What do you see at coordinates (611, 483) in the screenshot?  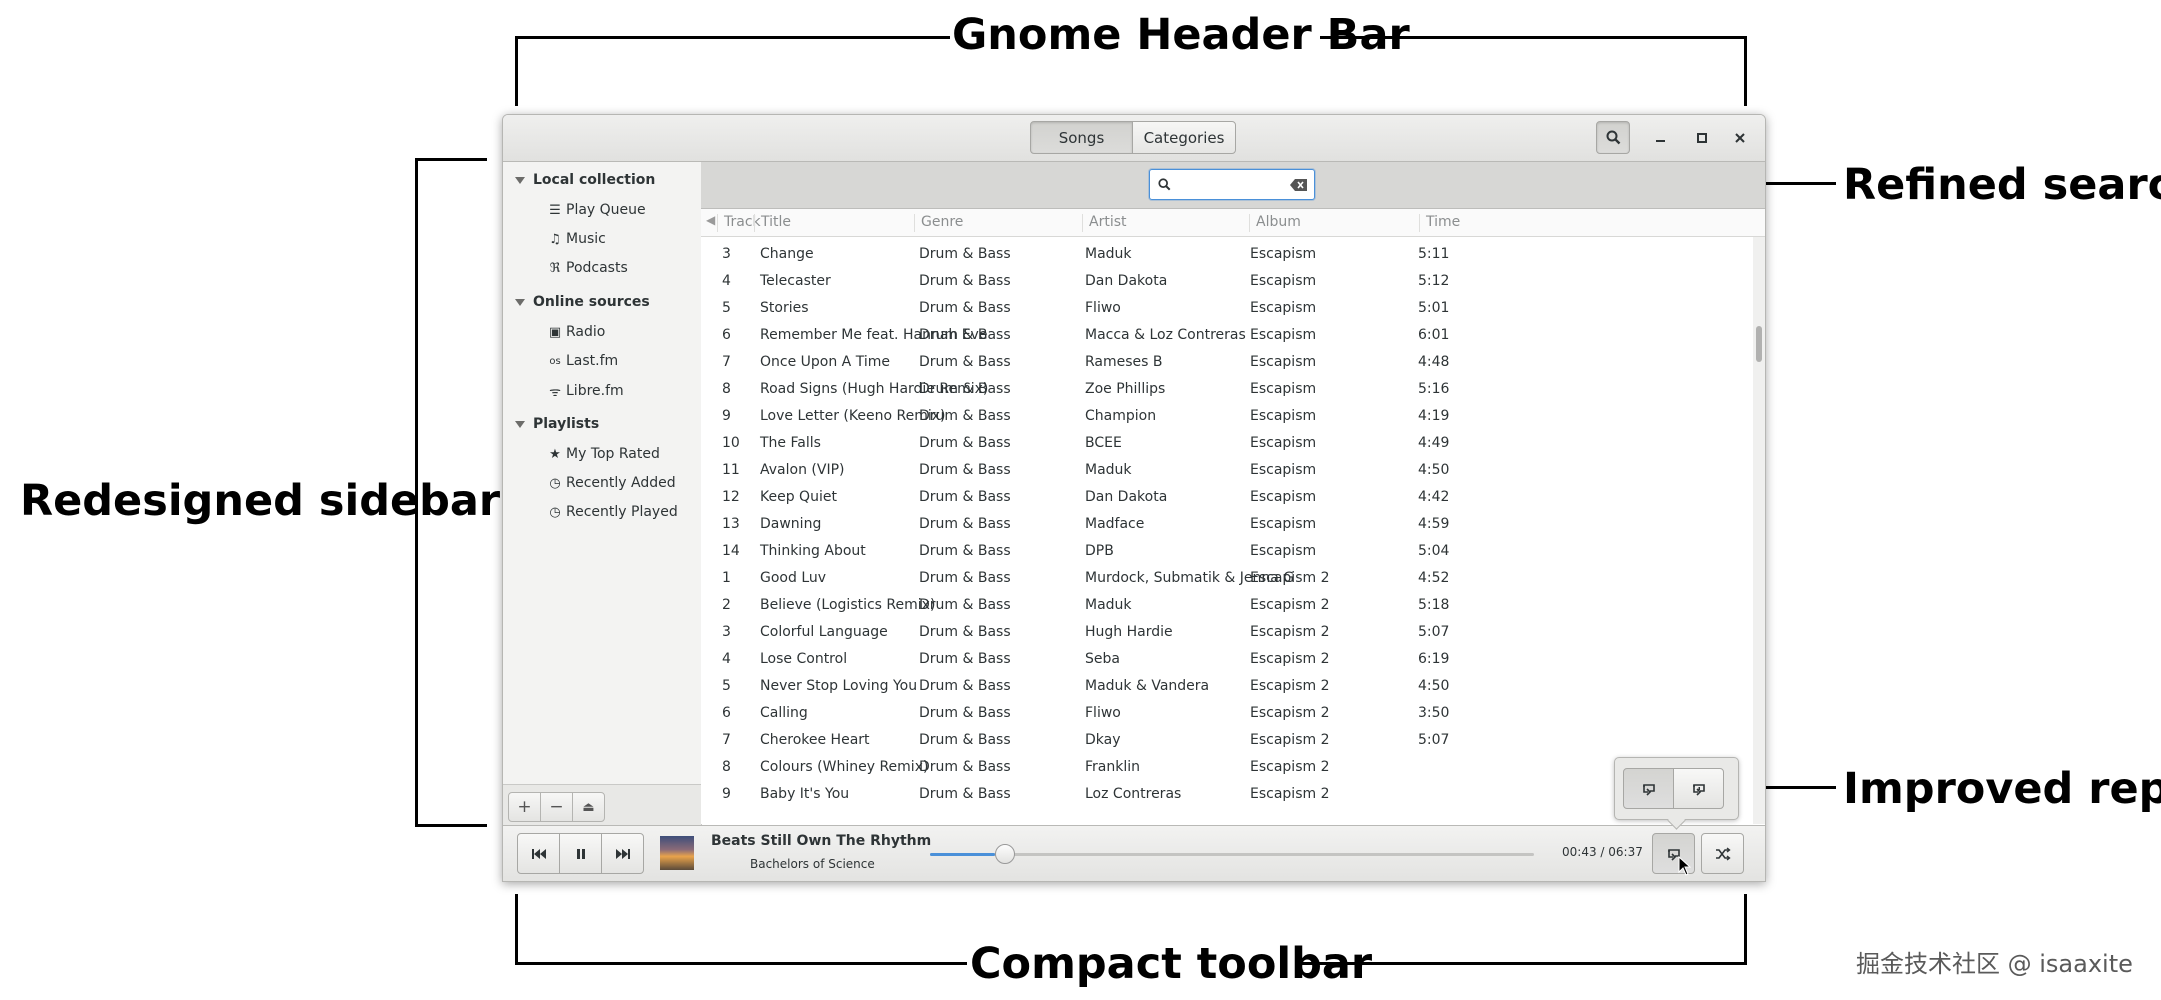 I see `sidebar-item-recently-added: ◷ Recently Added` at bounding box center [611, 483].